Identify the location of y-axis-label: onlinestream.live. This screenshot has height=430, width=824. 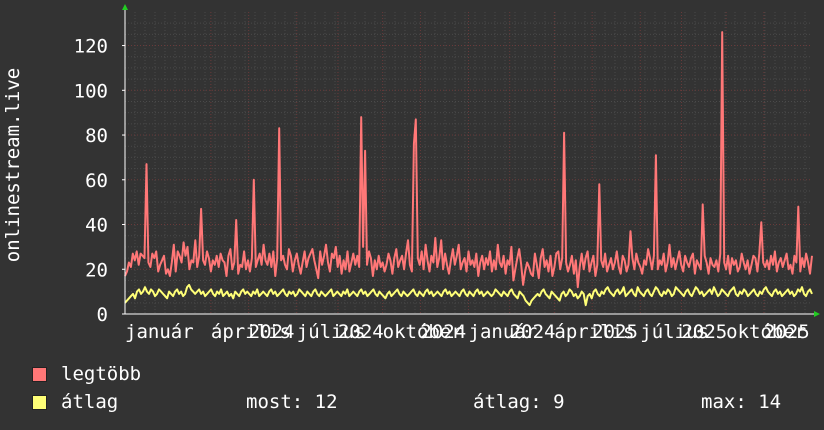
(13, 165).